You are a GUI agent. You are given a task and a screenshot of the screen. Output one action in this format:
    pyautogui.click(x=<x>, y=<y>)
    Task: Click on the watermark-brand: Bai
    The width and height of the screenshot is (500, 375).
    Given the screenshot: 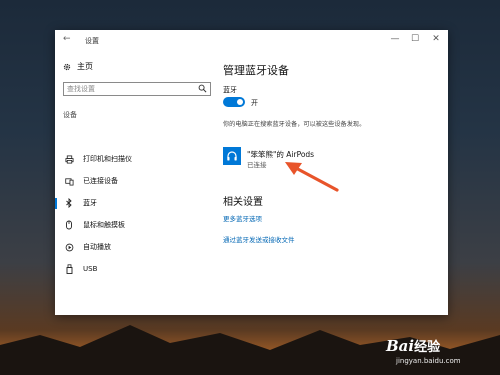 What is the action you would take?
    pyautogui.click(x=400, y=346)
    